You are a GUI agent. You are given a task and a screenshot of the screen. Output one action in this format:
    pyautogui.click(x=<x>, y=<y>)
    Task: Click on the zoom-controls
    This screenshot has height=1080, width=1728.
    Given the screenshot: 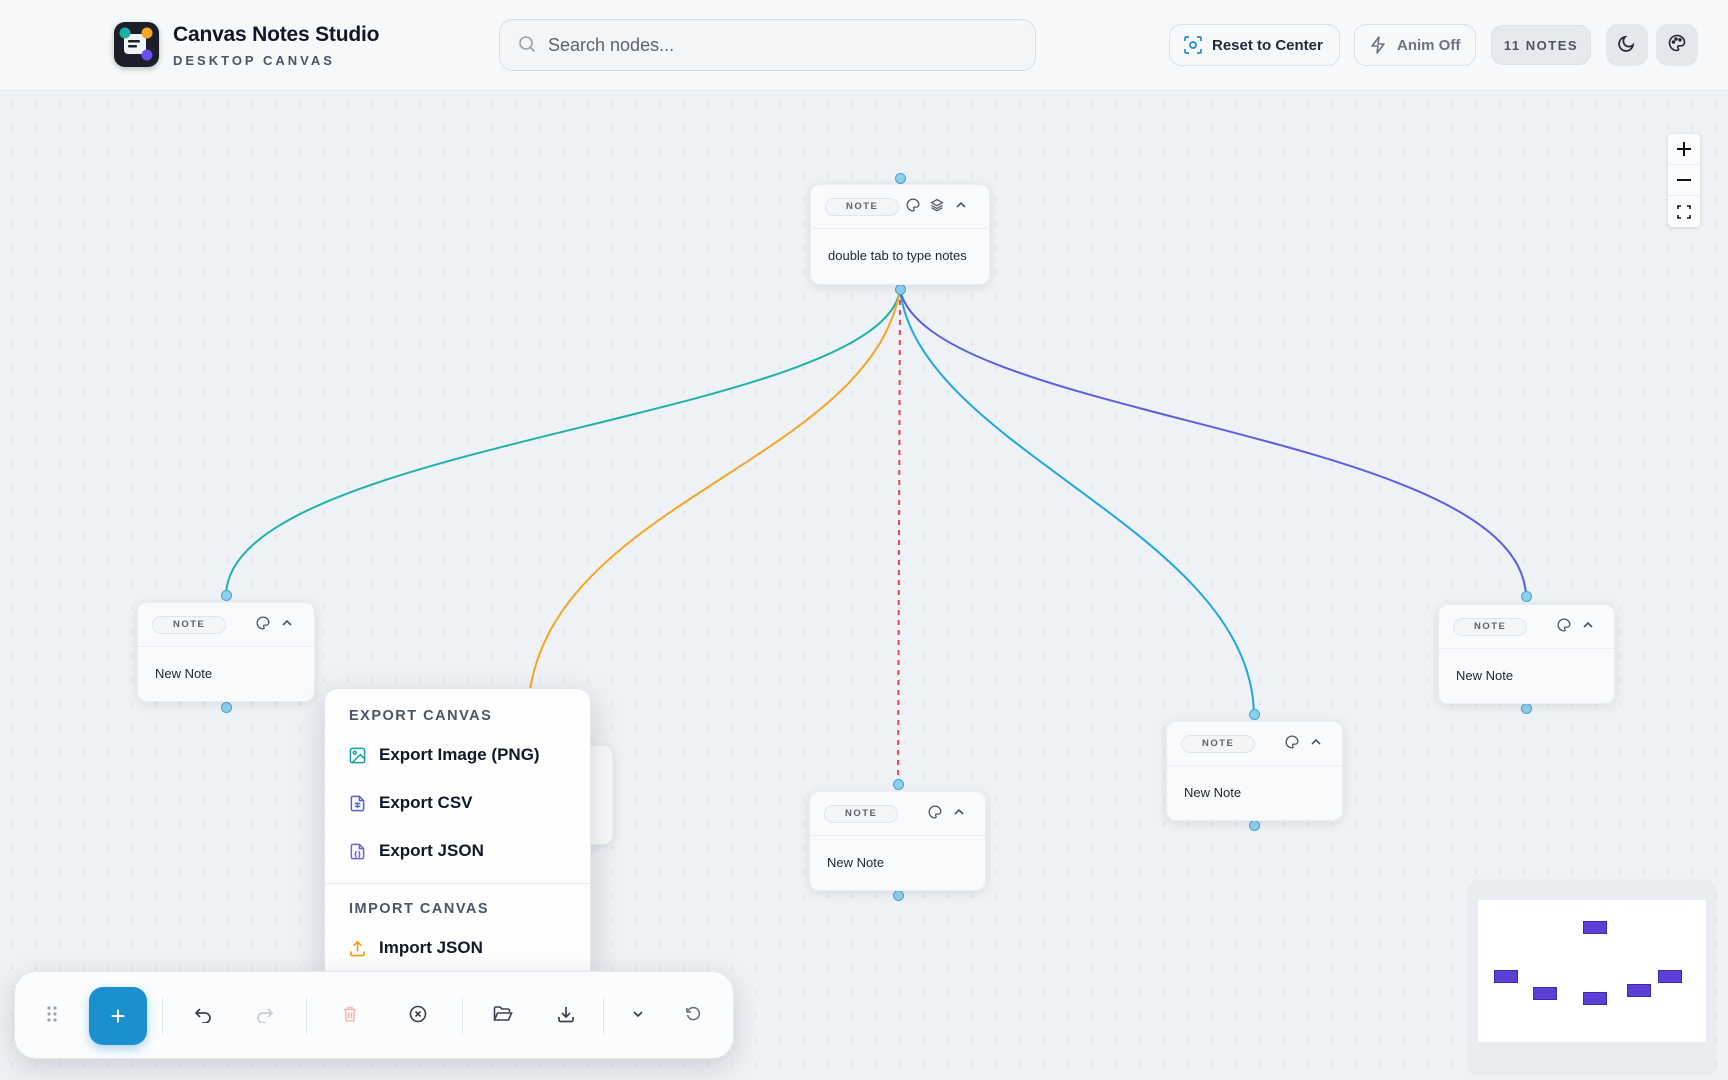 What is the action you would take?
    pyautogui.click(x=1684, y=180)
    